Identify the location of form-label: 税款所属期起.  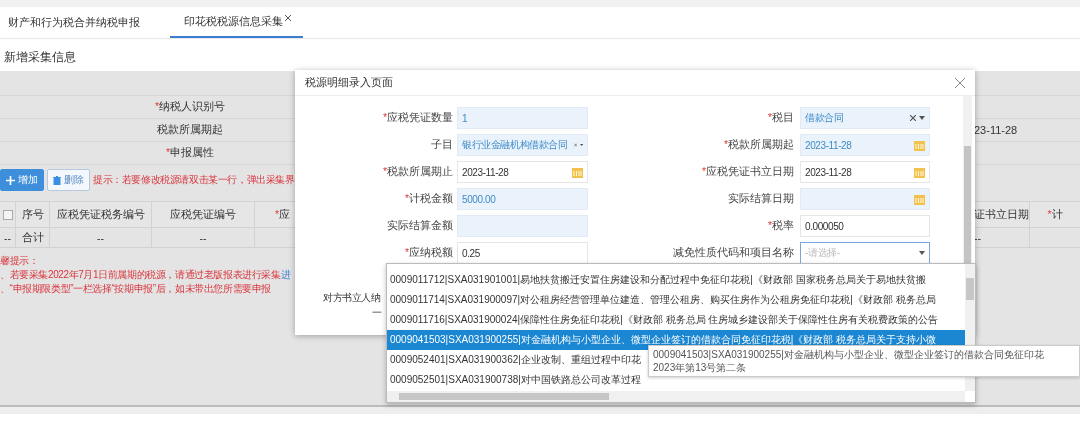
(190, 129).